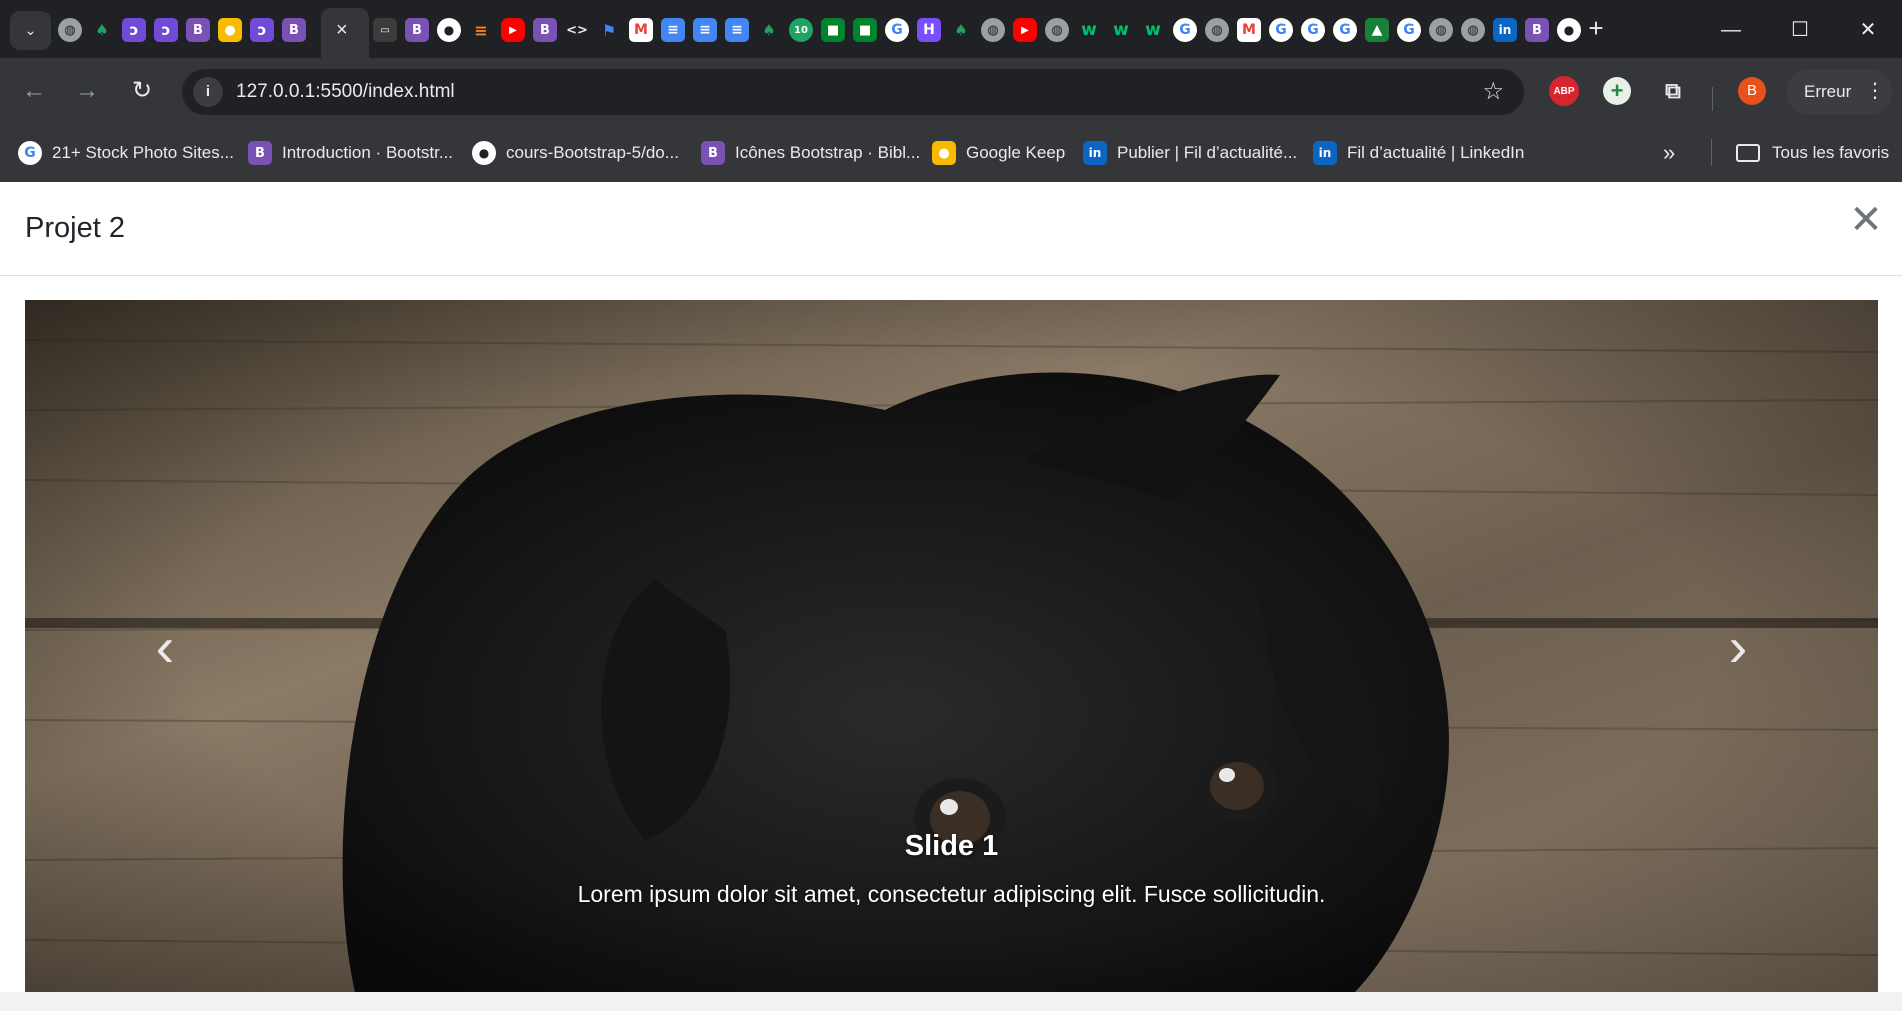 Image resolution: width=1902 pixels, height=1011 pixels. I want to click on maximize-icon: ☐, so click(1800, 30).